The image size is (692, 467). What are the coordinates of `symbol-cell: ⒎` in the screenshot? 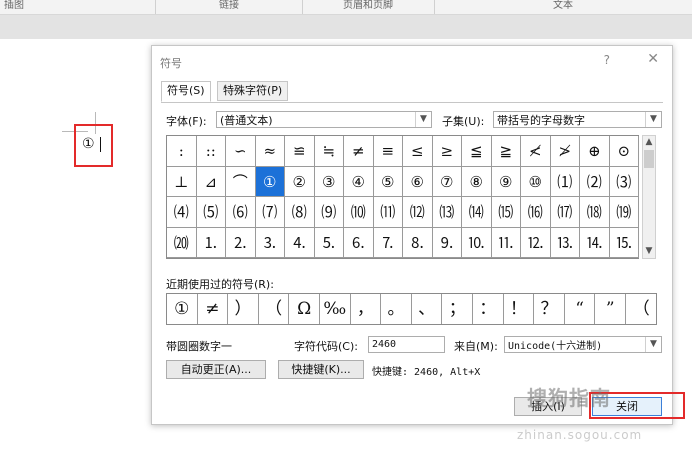 It's located at (388, 242).